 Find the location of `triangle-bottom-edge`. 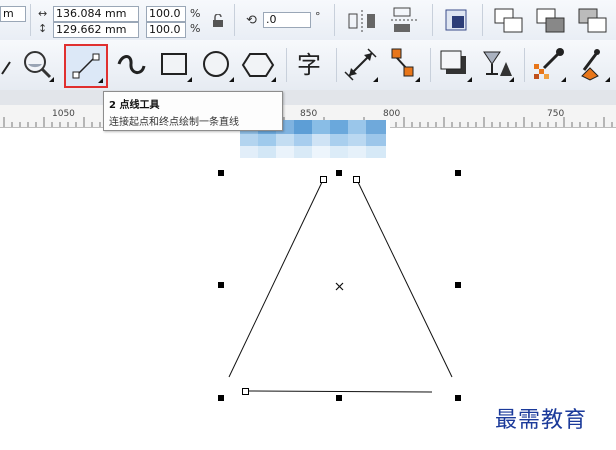

triangle-bottom-edge is located at coordinates (338, 391).